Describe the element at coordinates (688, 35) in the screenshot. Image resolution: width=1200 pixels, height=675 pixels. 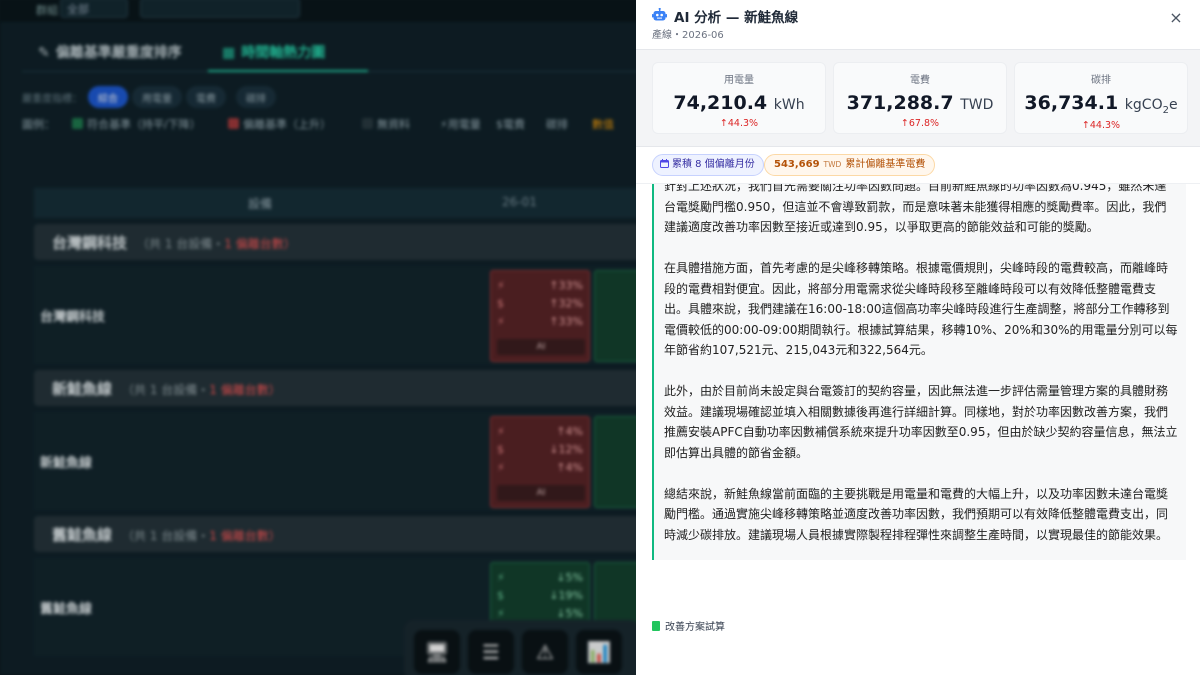
I see `drawer-subtitle: 產線・2026-06` at that location.